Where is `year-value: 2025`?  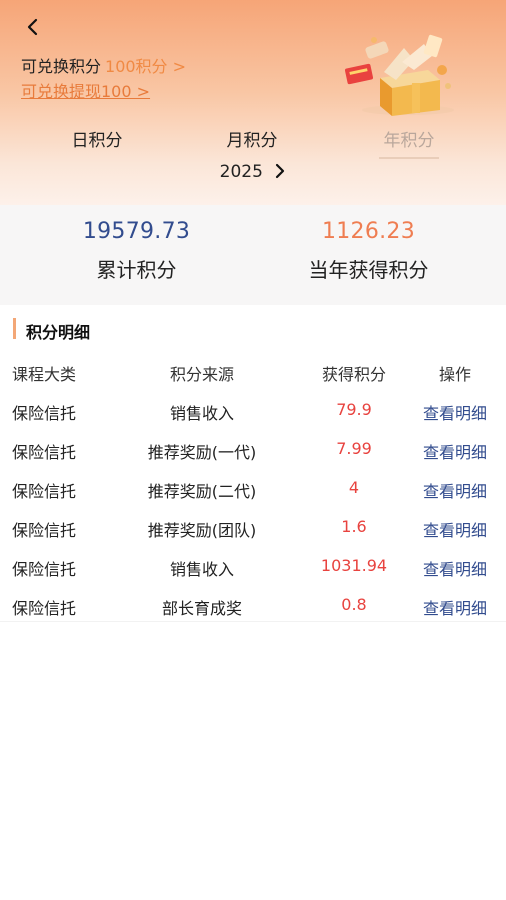 year-value: 2025 is located at coordinates (241, 172).